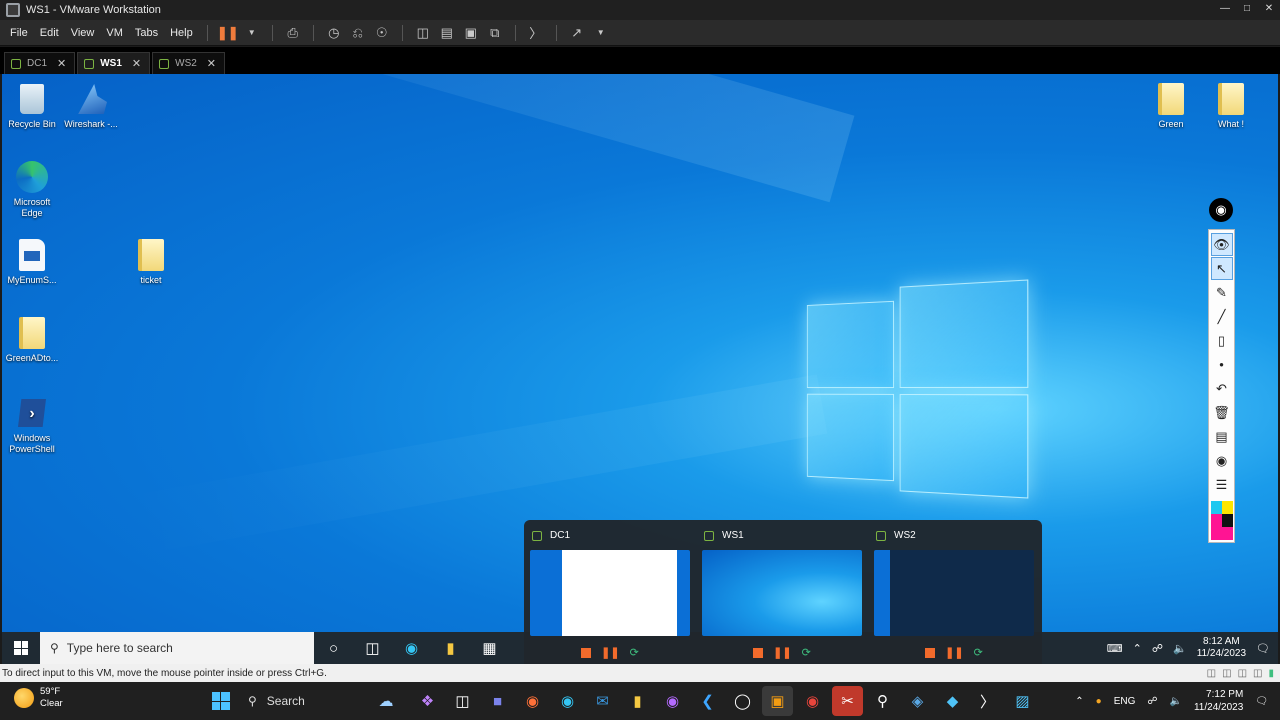 The width and height of the screenshot is (1280, 720). I want to click on azure-data-icon: ◆, so click(952, 701).